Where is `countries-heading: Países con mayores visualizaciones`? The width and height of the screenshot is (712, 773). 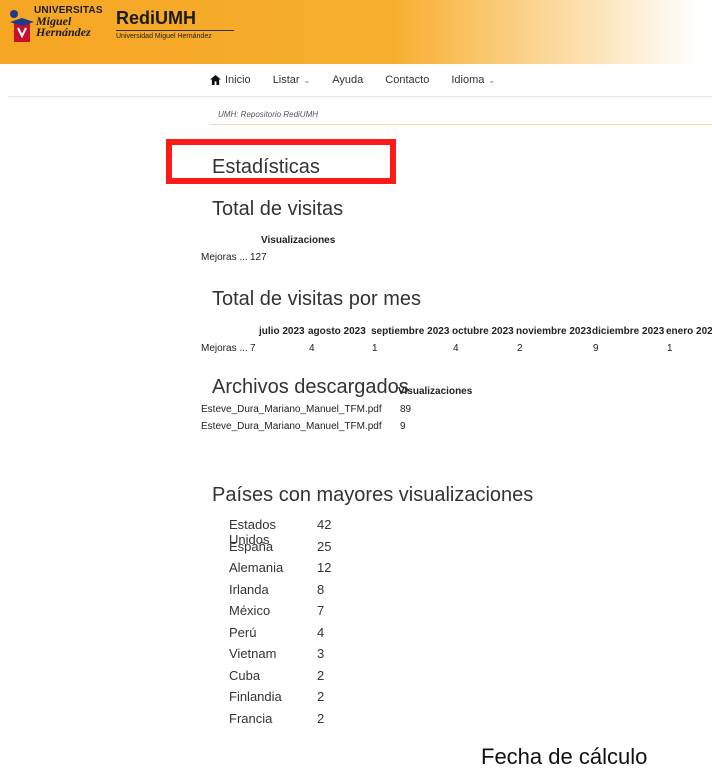 countries-heading: Países con mayores visualizaciones is located at coordinates (373, 495).